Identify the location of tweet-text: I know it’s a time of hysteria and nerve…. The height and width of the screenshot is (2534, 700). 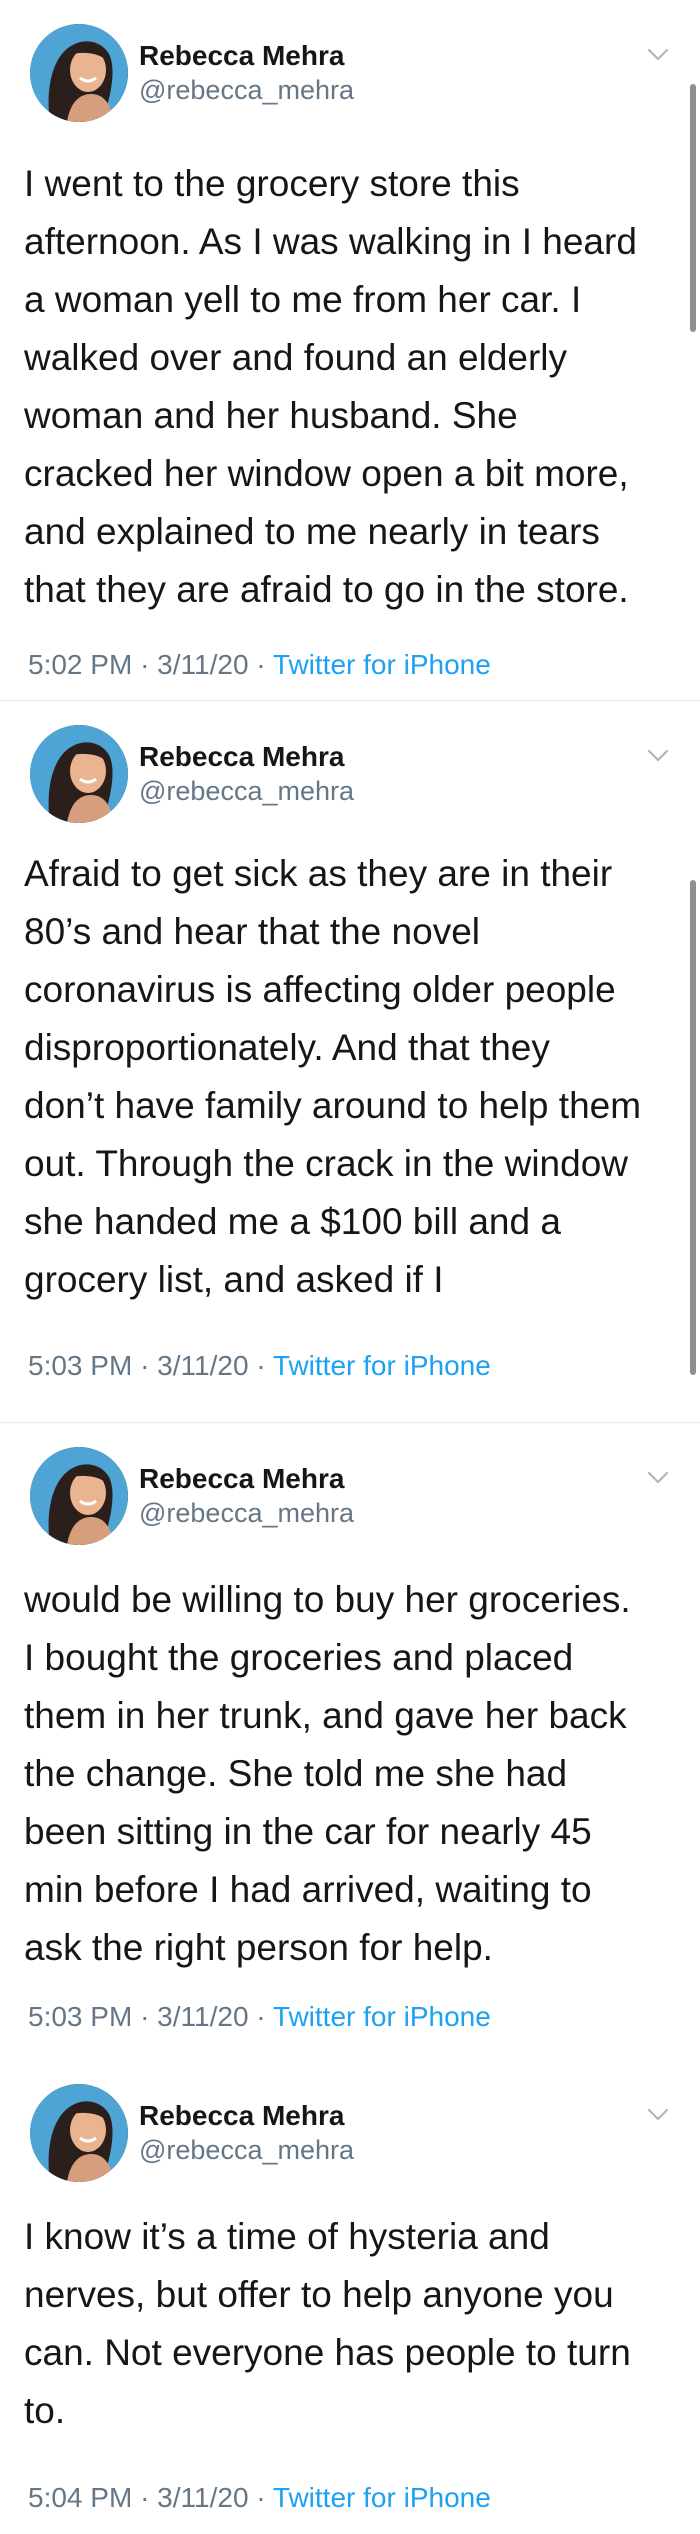
(327, 2323).